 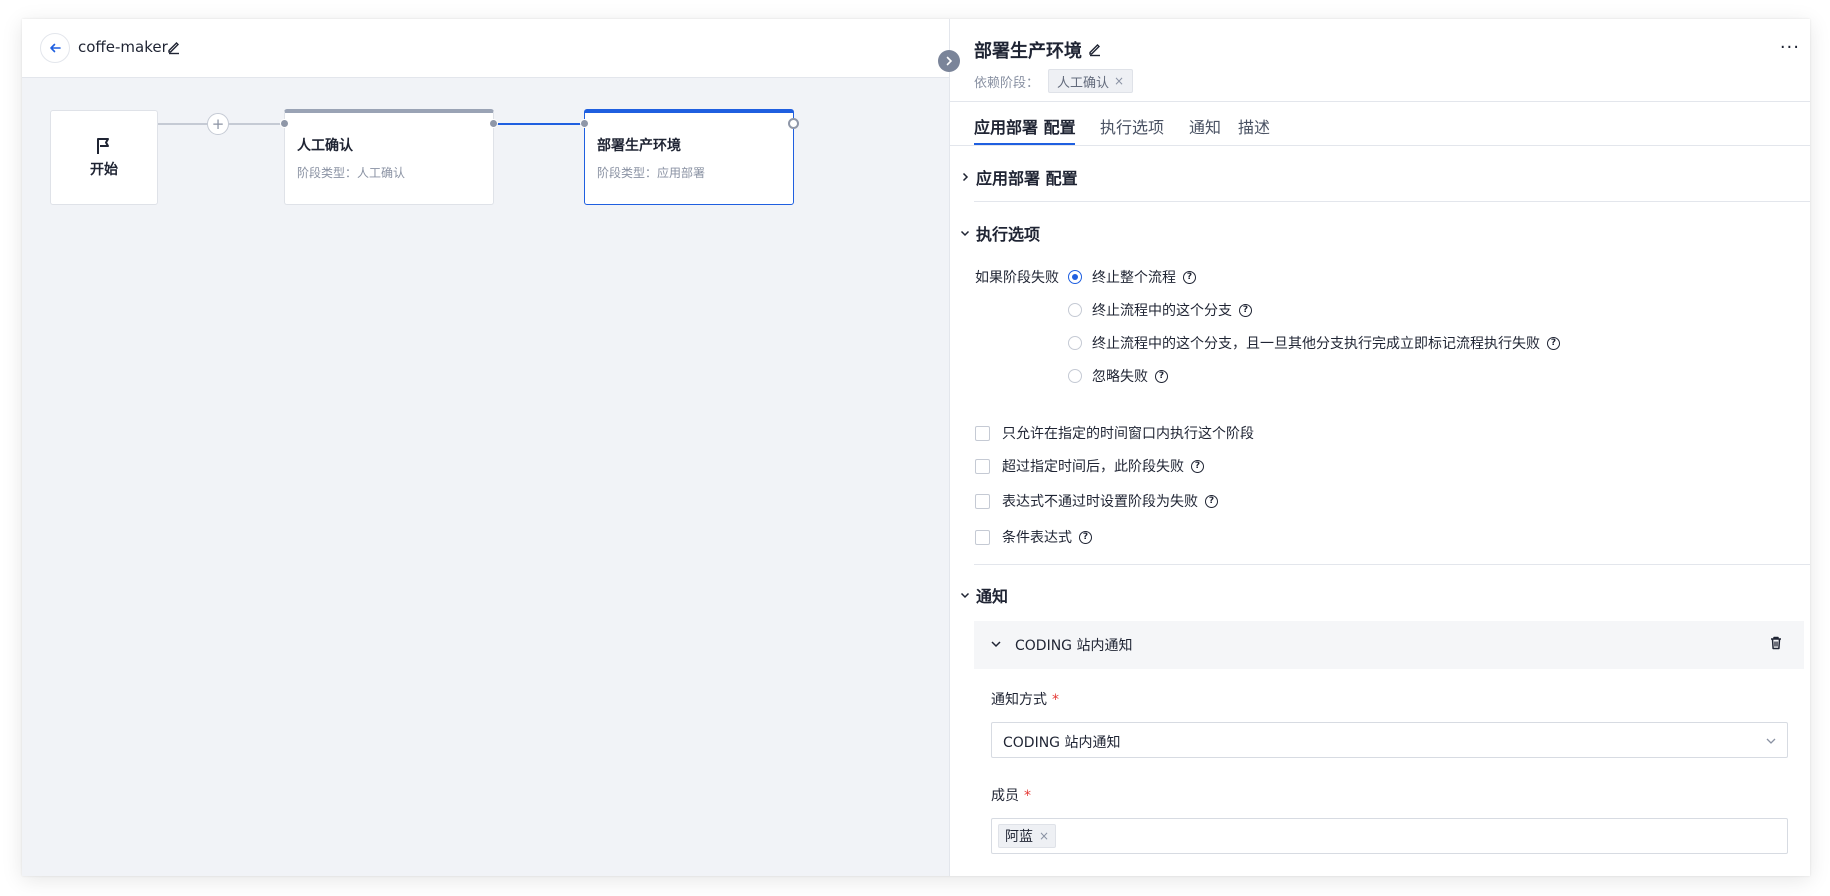 I want to click on checkbox-timeout: 超过指定时间后，此阶段失败 ?, so click(x=1089, y=466).